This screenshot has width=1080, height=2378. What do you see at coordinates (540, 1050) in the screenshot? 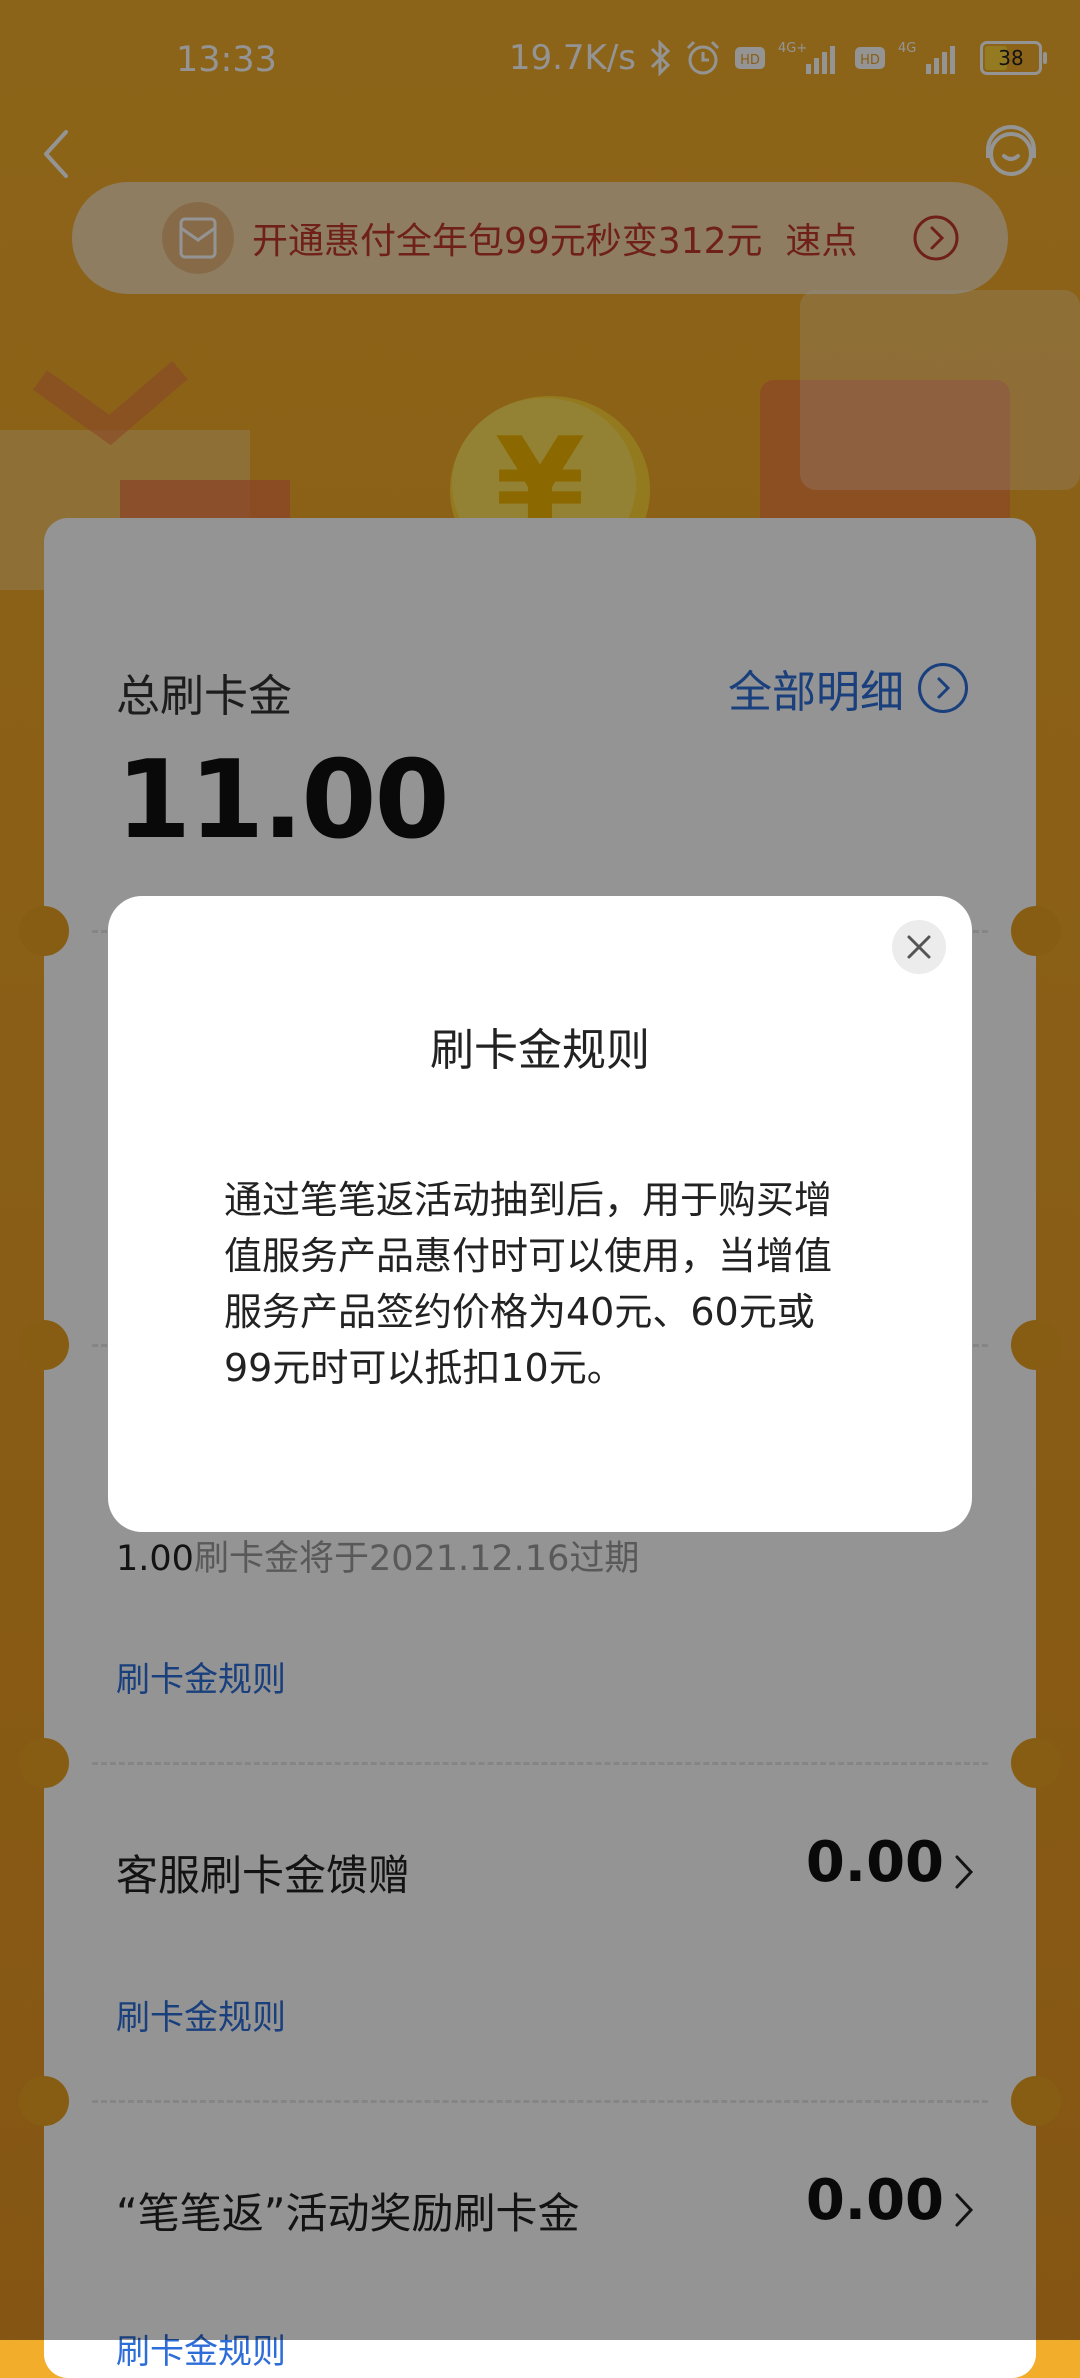
I see `modal-title: 刷卡金规则` at bounding box center [540, 1050].